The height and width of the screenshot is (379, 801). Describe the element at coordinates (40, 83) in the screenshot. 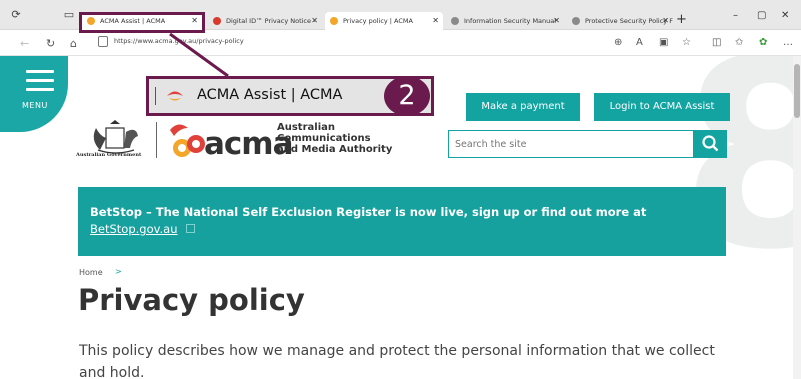

I see `hamburger-icon` at that location.